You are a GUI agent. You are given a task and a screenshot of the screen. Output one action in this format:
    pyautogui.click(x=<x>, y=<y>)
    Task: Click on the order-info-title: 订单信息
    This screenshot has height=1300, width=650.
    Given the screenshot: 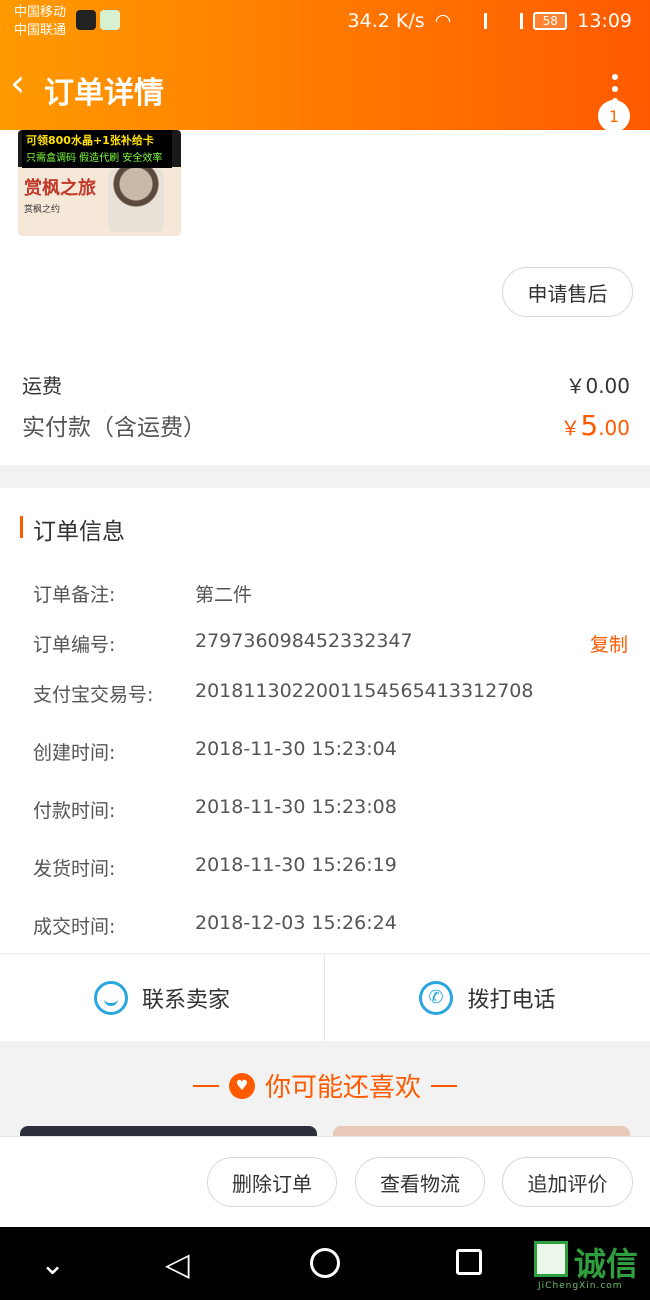 What is the action you would take?
    pyautogui.click(x=79, y=532)
    